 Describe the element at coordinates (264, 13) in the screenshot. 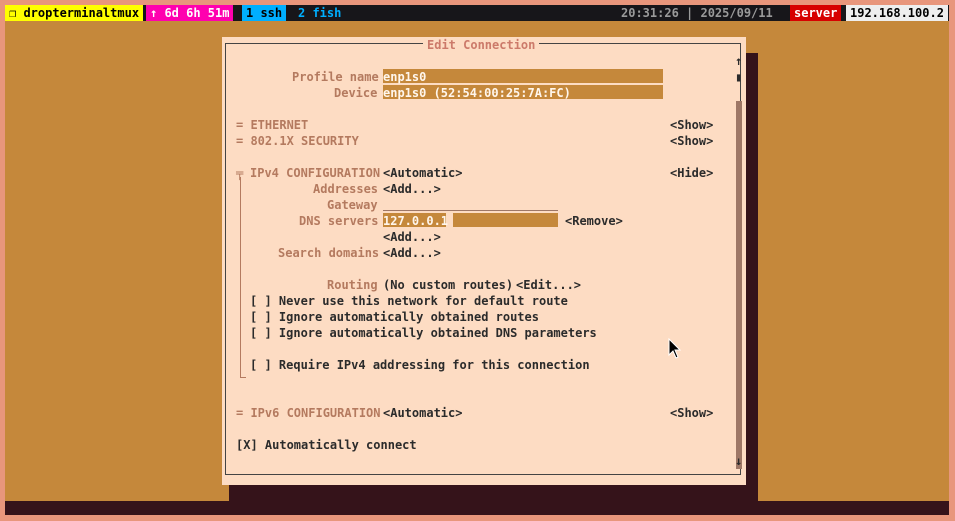

I see `tmux-window-ssh: 1 ssh` at that location.